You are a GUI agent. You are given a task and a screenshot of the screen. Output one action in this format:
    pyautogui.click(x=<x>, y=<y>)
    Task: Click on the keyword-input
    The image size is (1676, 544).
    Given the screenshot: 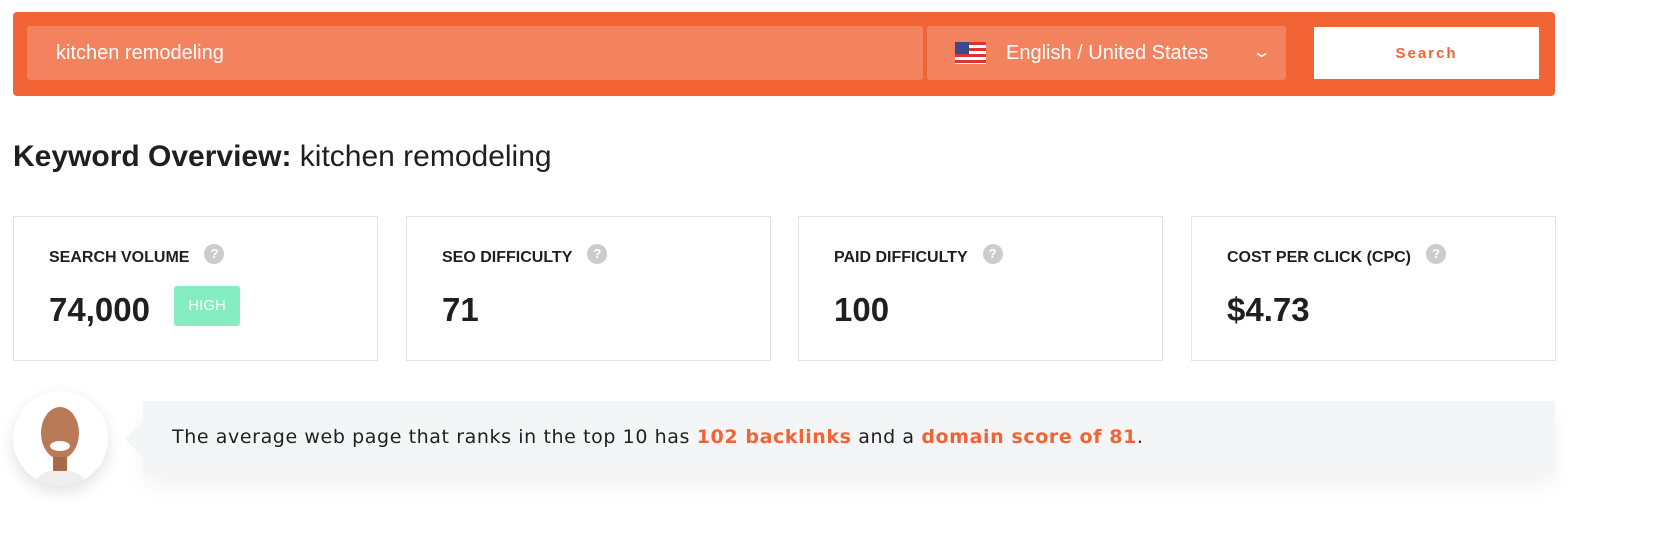 What is the action you would take?
    pyautogui.click(x=475, y=53)
    